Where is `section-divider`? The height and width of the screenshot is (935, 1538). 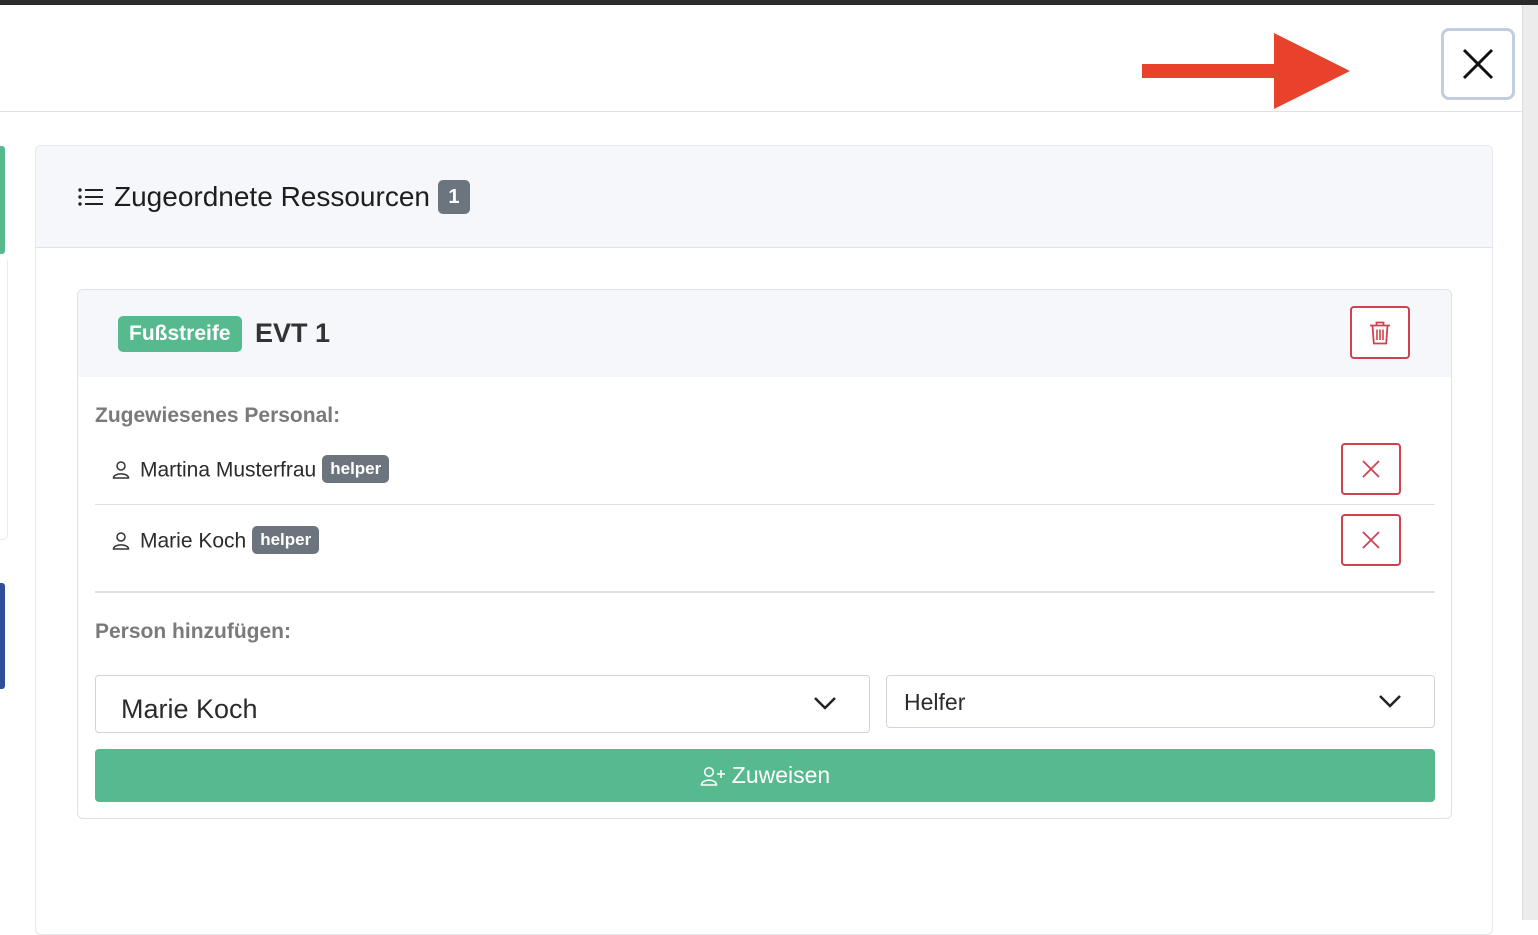
section-divider is located at coordinates (765, 592).